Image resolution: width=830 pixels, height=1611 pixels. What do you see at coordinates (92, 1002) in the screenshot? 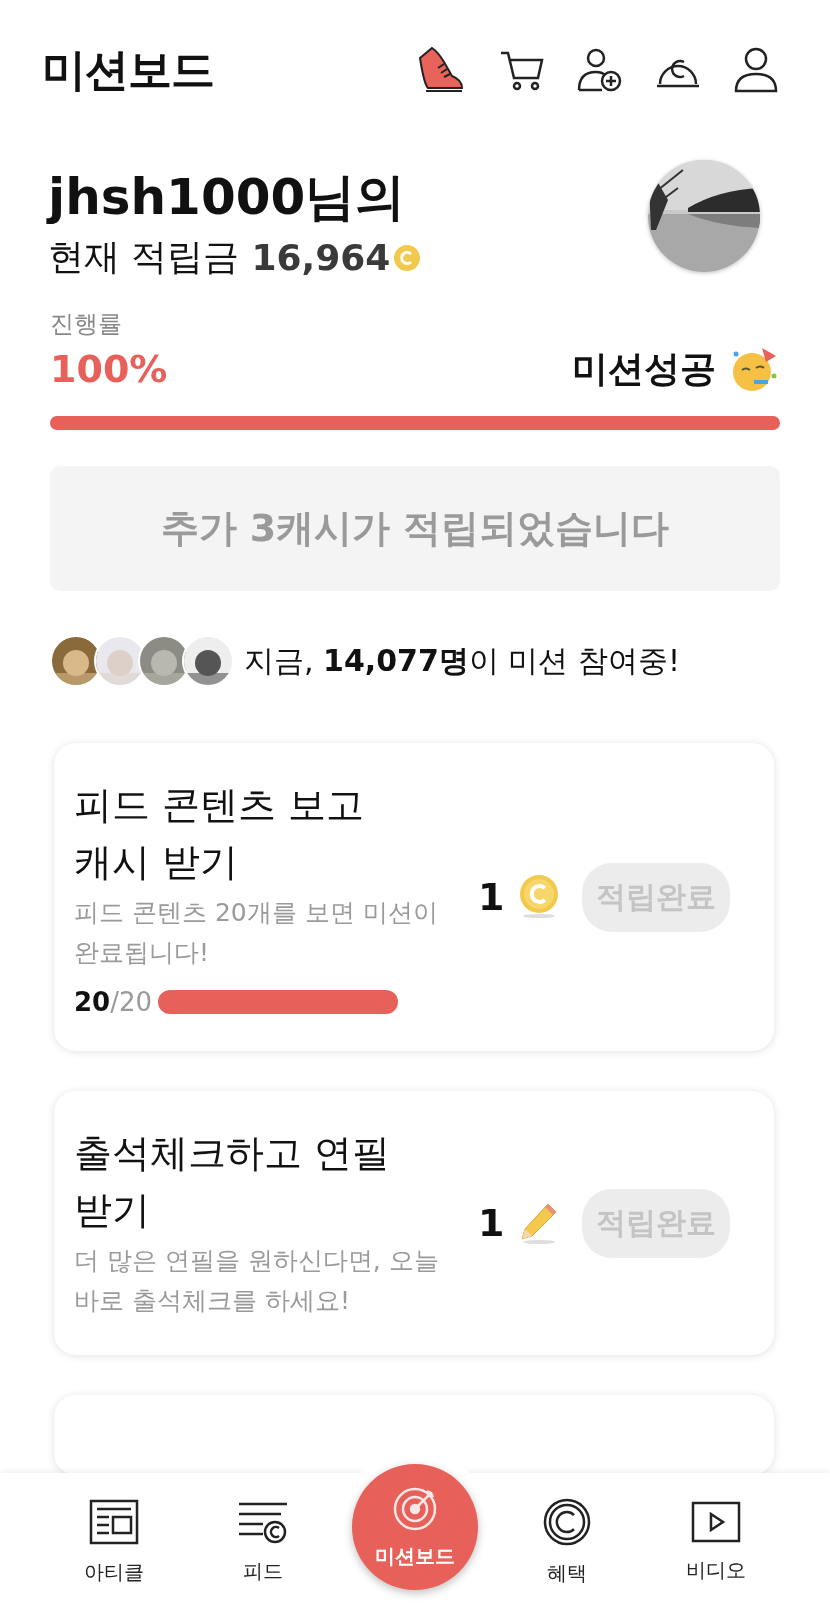
I see `progress-count: 20` at bounding box center [92, 1002].